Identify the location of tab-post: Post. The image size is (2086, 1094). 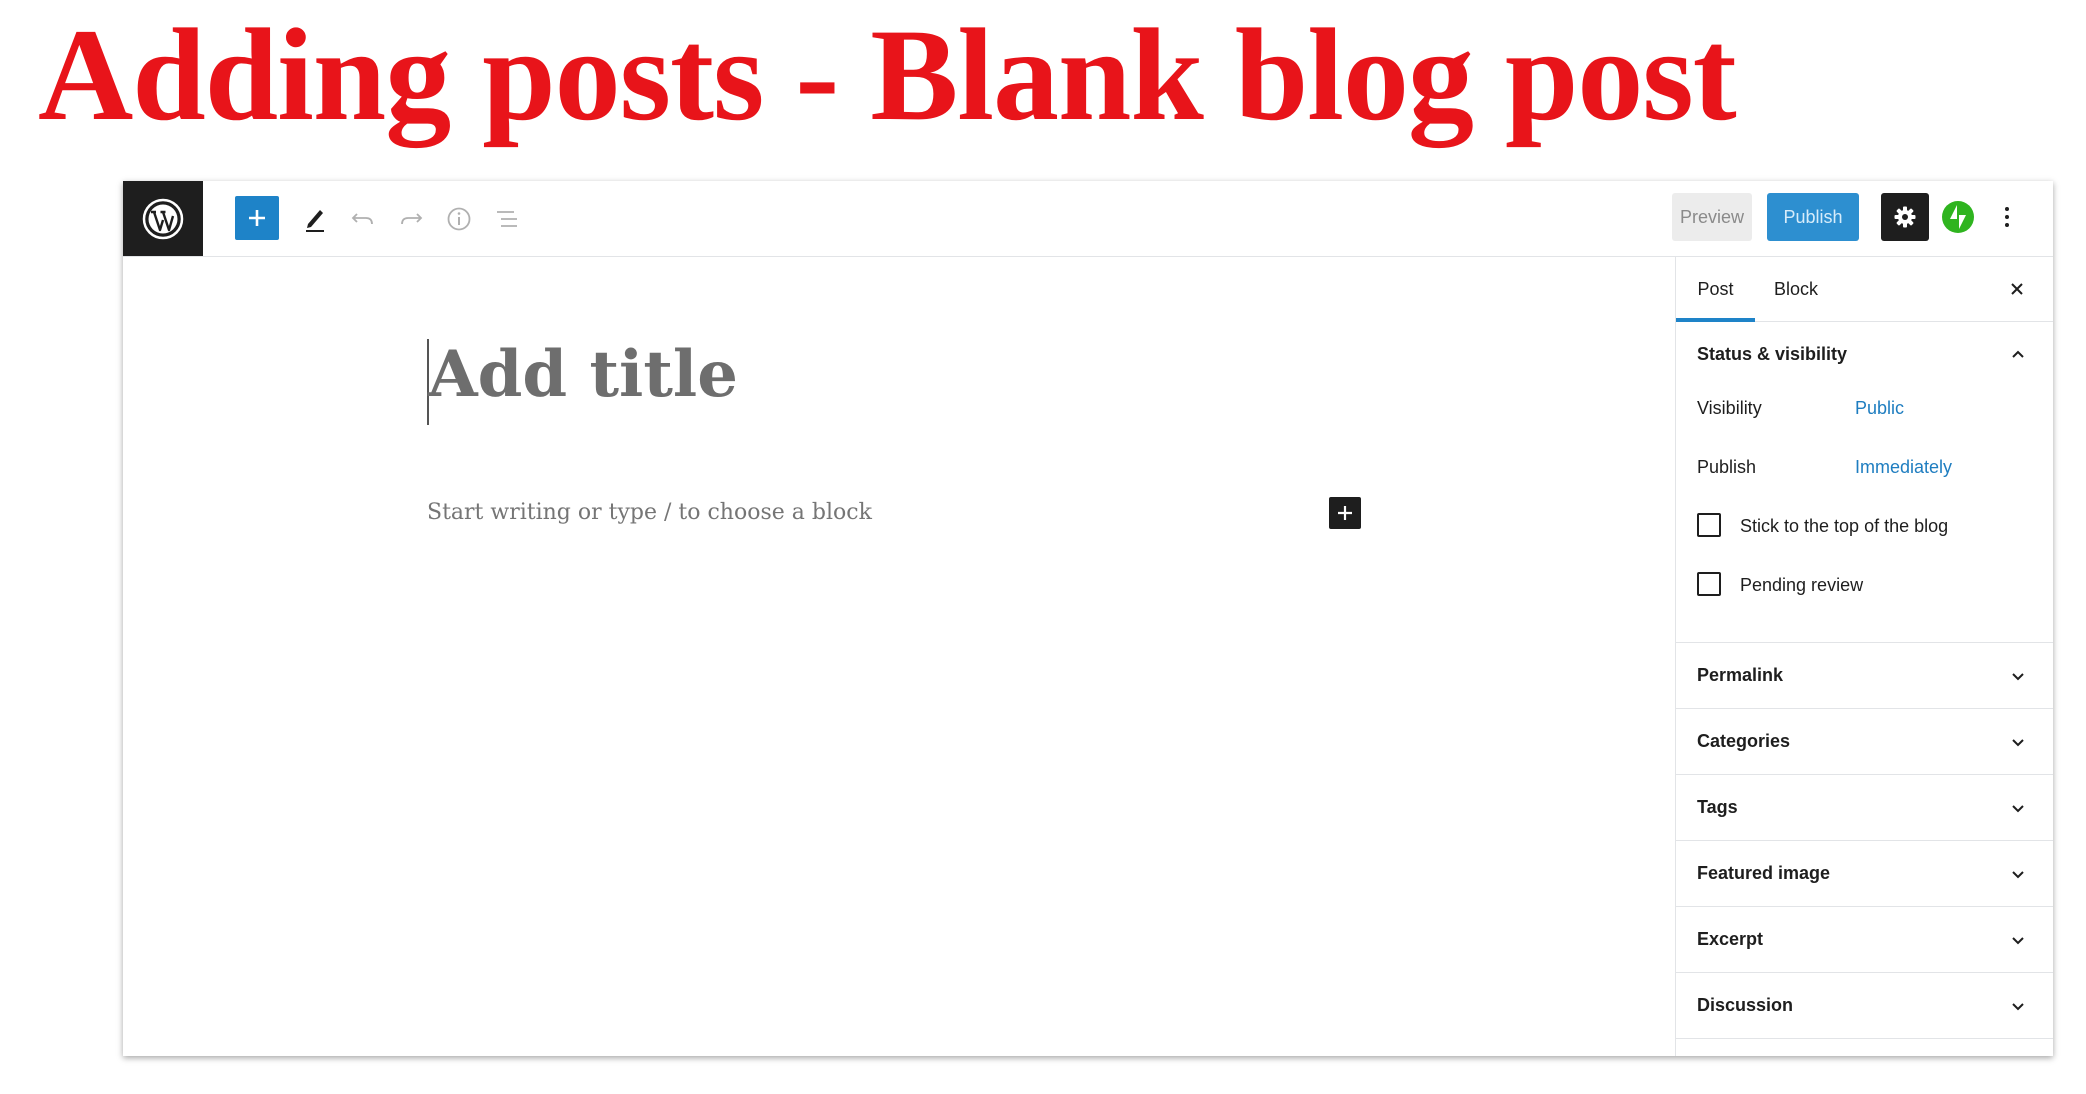
(1715, 289).